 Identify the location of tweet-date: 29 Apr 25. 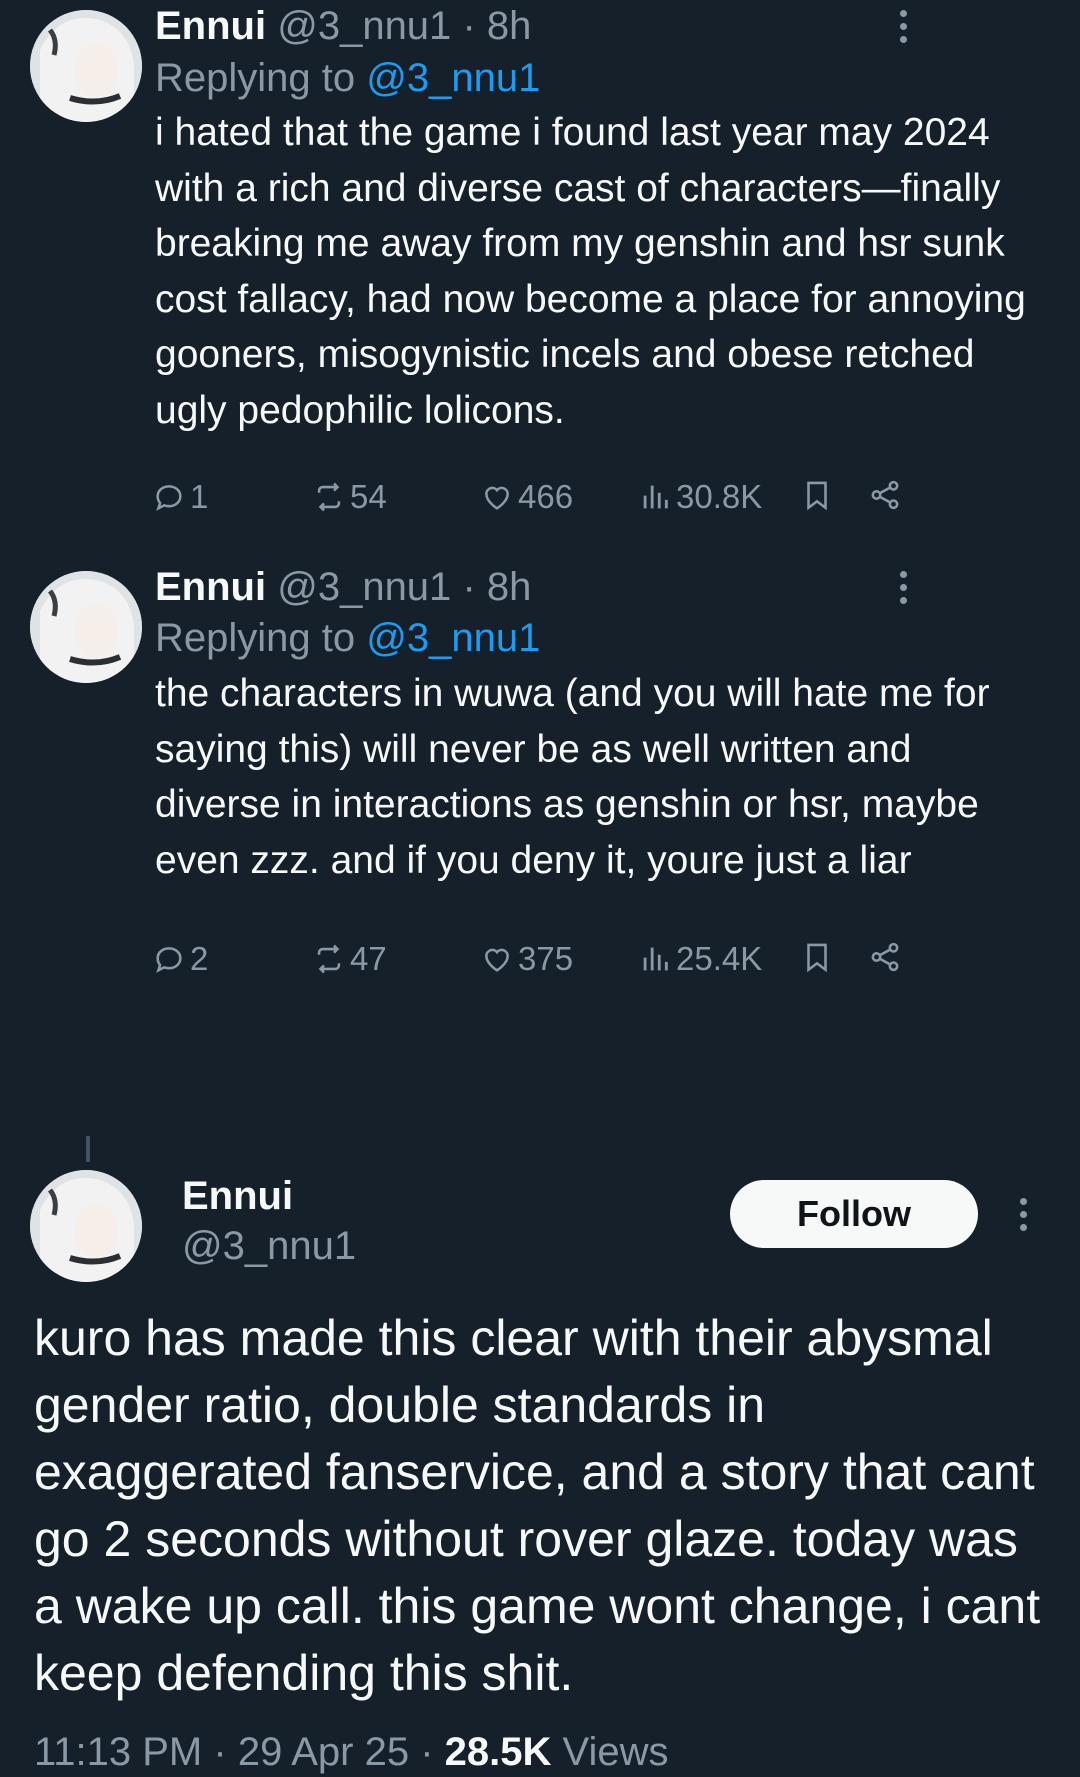
(323, 1752).